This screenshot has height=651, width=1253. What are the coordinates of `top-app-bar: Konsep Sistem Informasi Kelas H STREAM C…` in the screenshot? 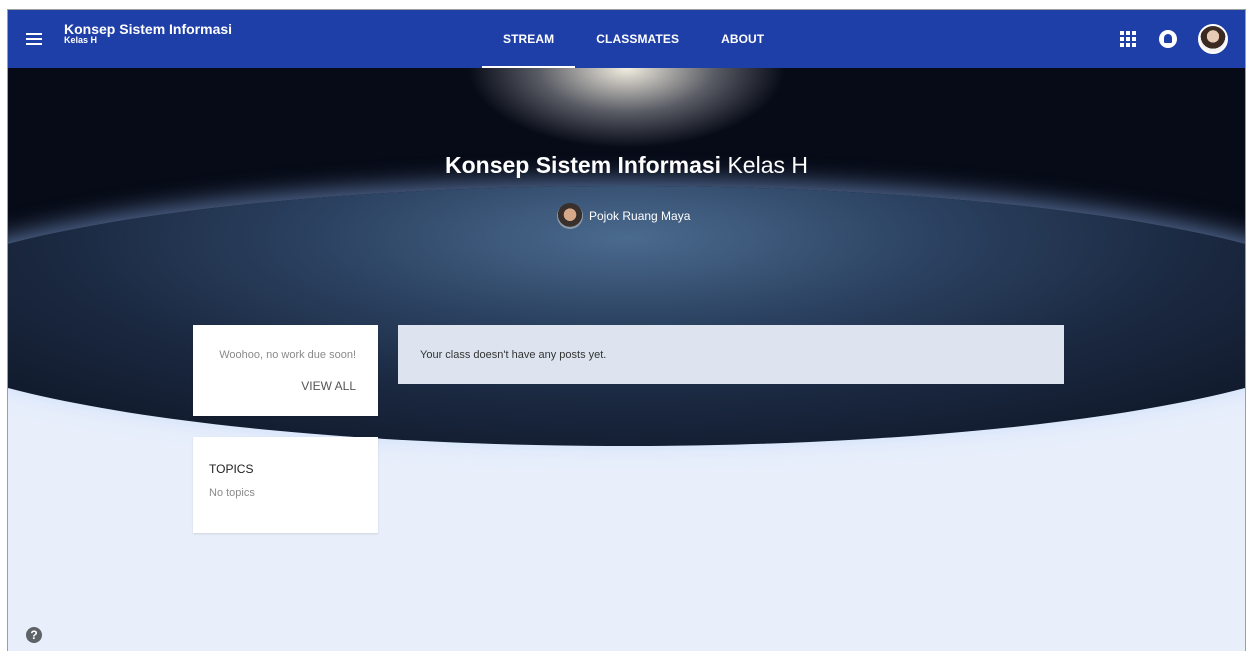 It's located at (626, 39).